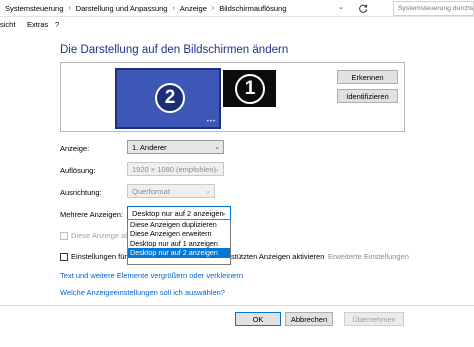 This screenshot has height=347, width=474. Describe the element at coordinates (179, 224) in the screenshot. I see `dropdown-option-duplicate: Diese Anzeigen duplizieren` at that location.